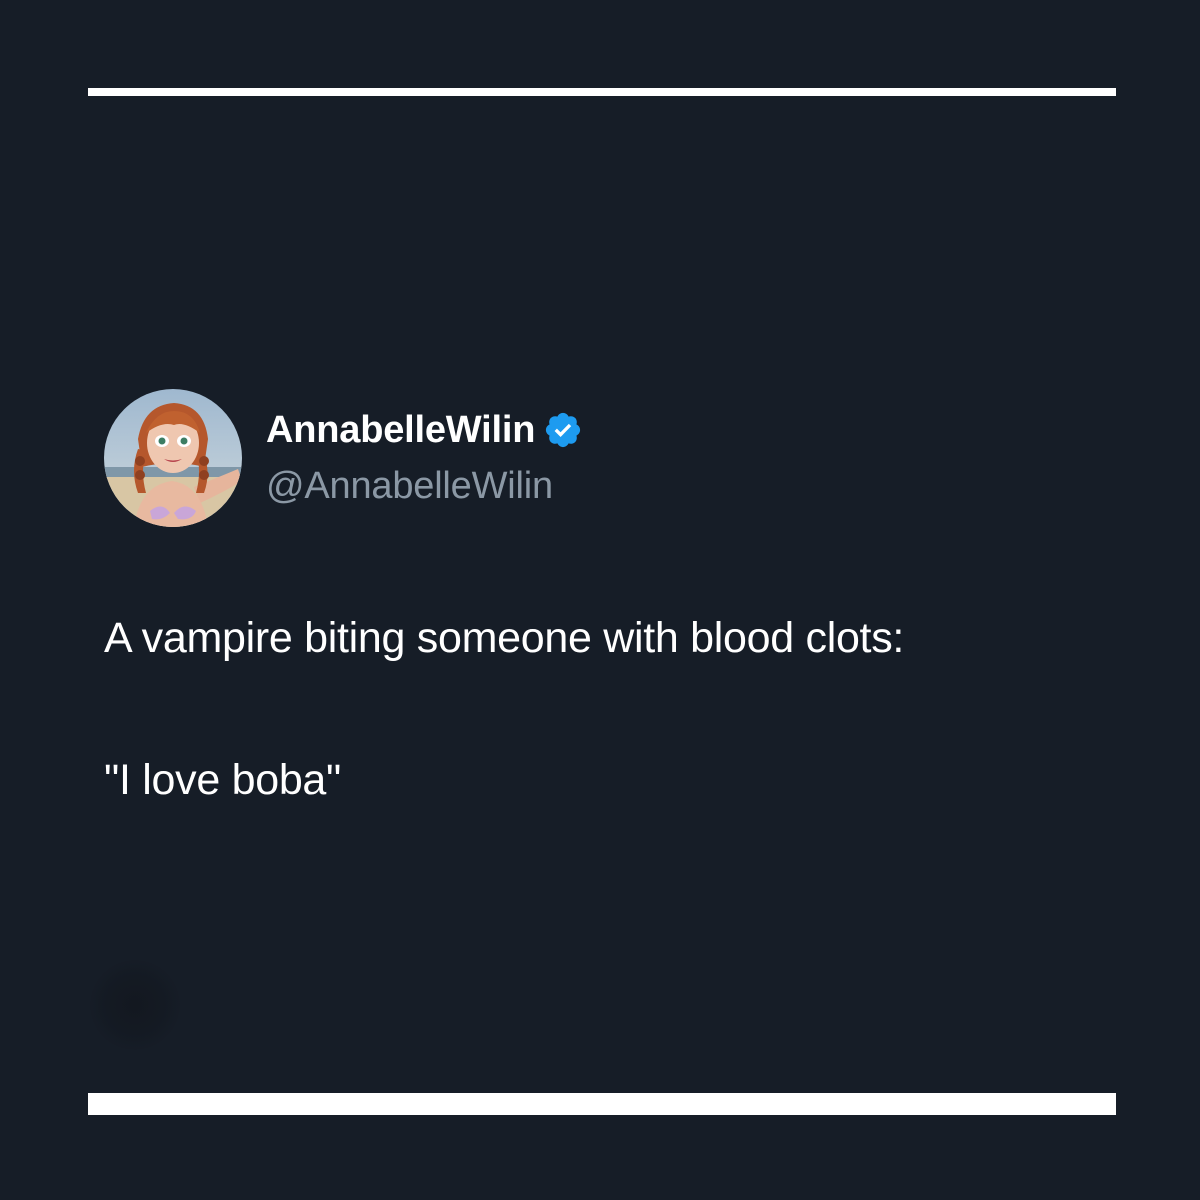 Image resolution: width=1200 pixels, height=1200 pixels. What do you see at coordinates (223, 780) in the screenshot?
I see `tweet-text-line-2: "I love boba"` at bounding box center [223, 780].